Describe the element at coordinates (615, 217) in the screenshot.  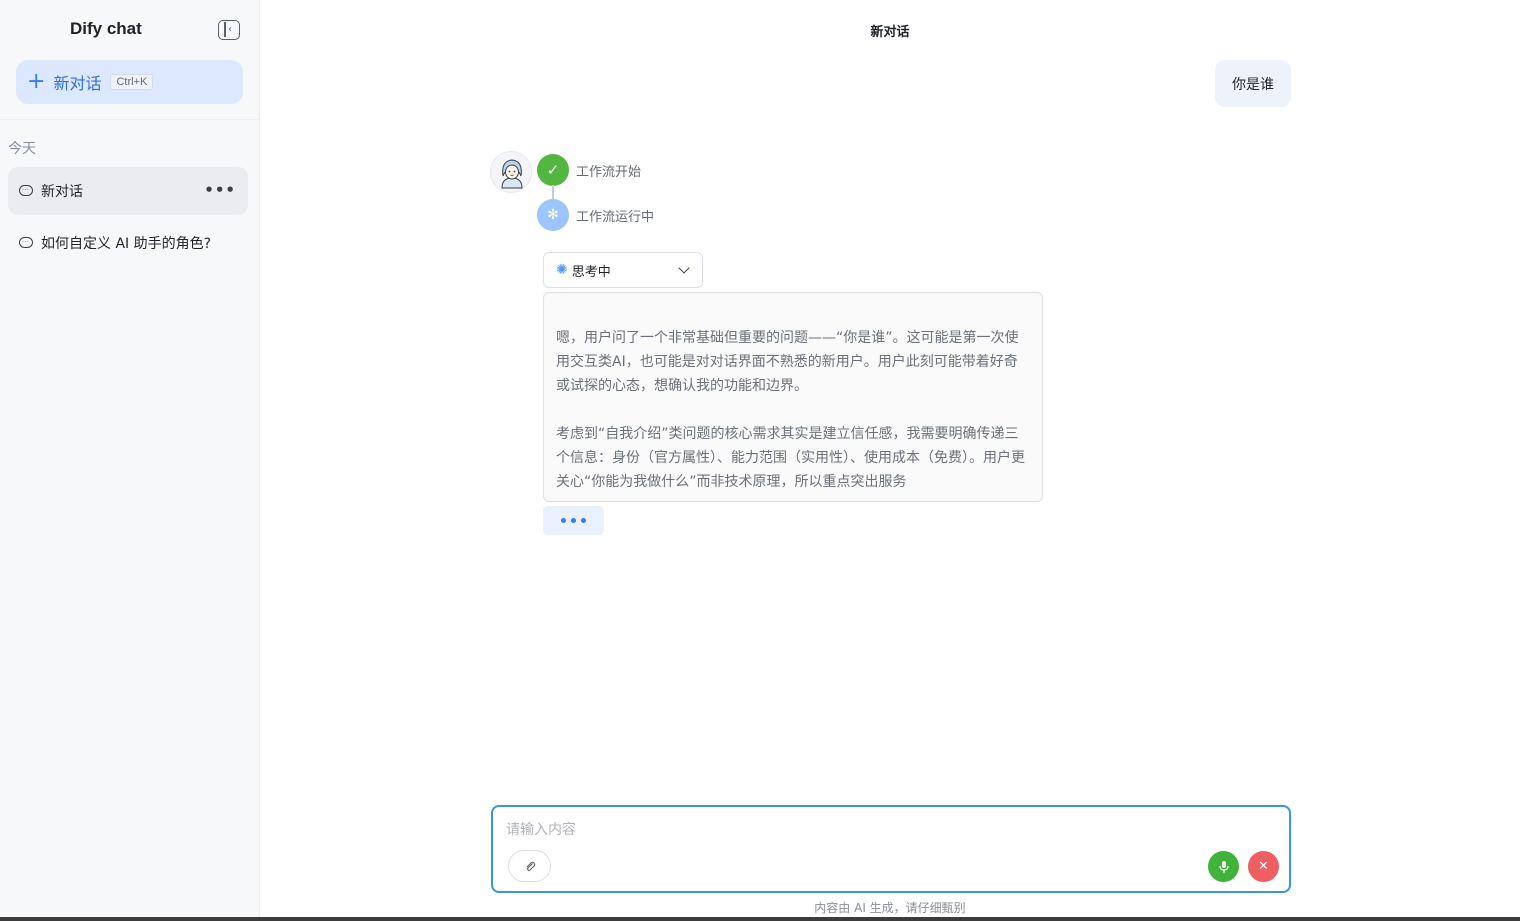
I see `workflow-step-label: 工作流运行中` at that location.